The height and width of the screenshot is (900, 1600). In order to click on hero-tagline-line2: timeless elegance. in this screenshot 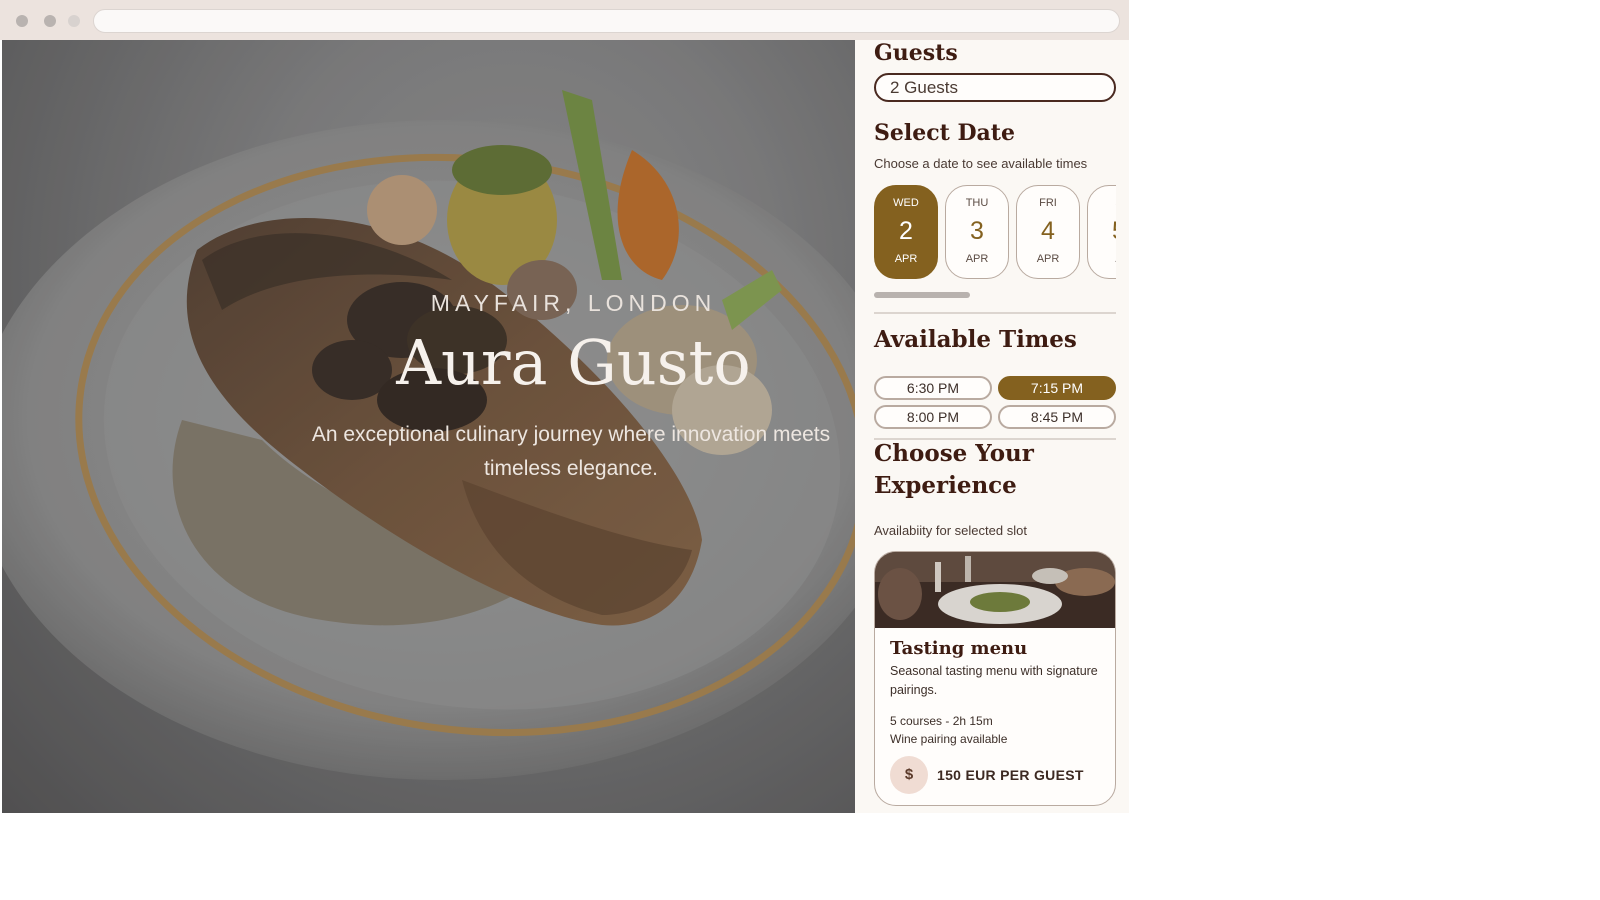, I will do `click(571, 468)`.